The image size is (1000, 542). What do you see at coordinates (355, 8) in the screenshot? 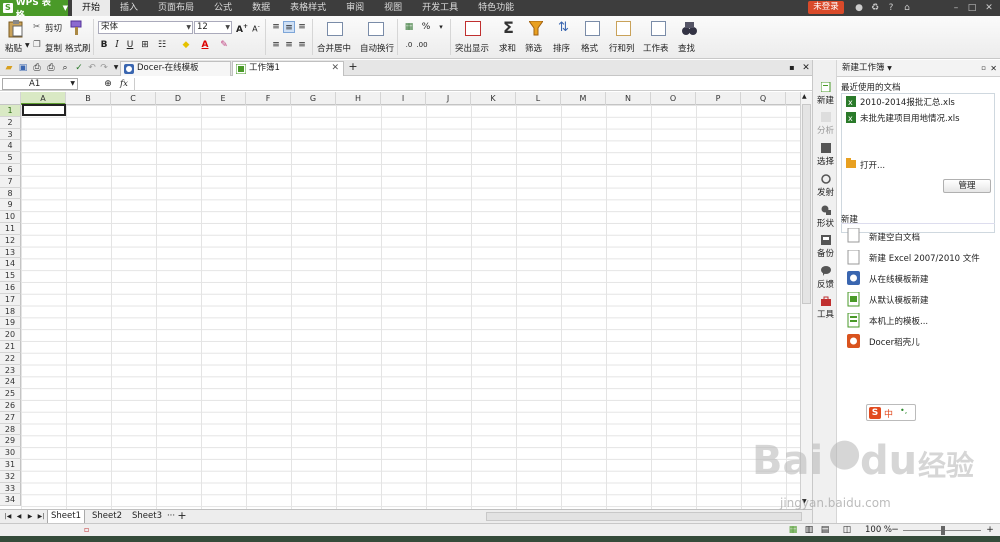
I see `menu-tab-6: 审阅` at bounding box center [355, 8].